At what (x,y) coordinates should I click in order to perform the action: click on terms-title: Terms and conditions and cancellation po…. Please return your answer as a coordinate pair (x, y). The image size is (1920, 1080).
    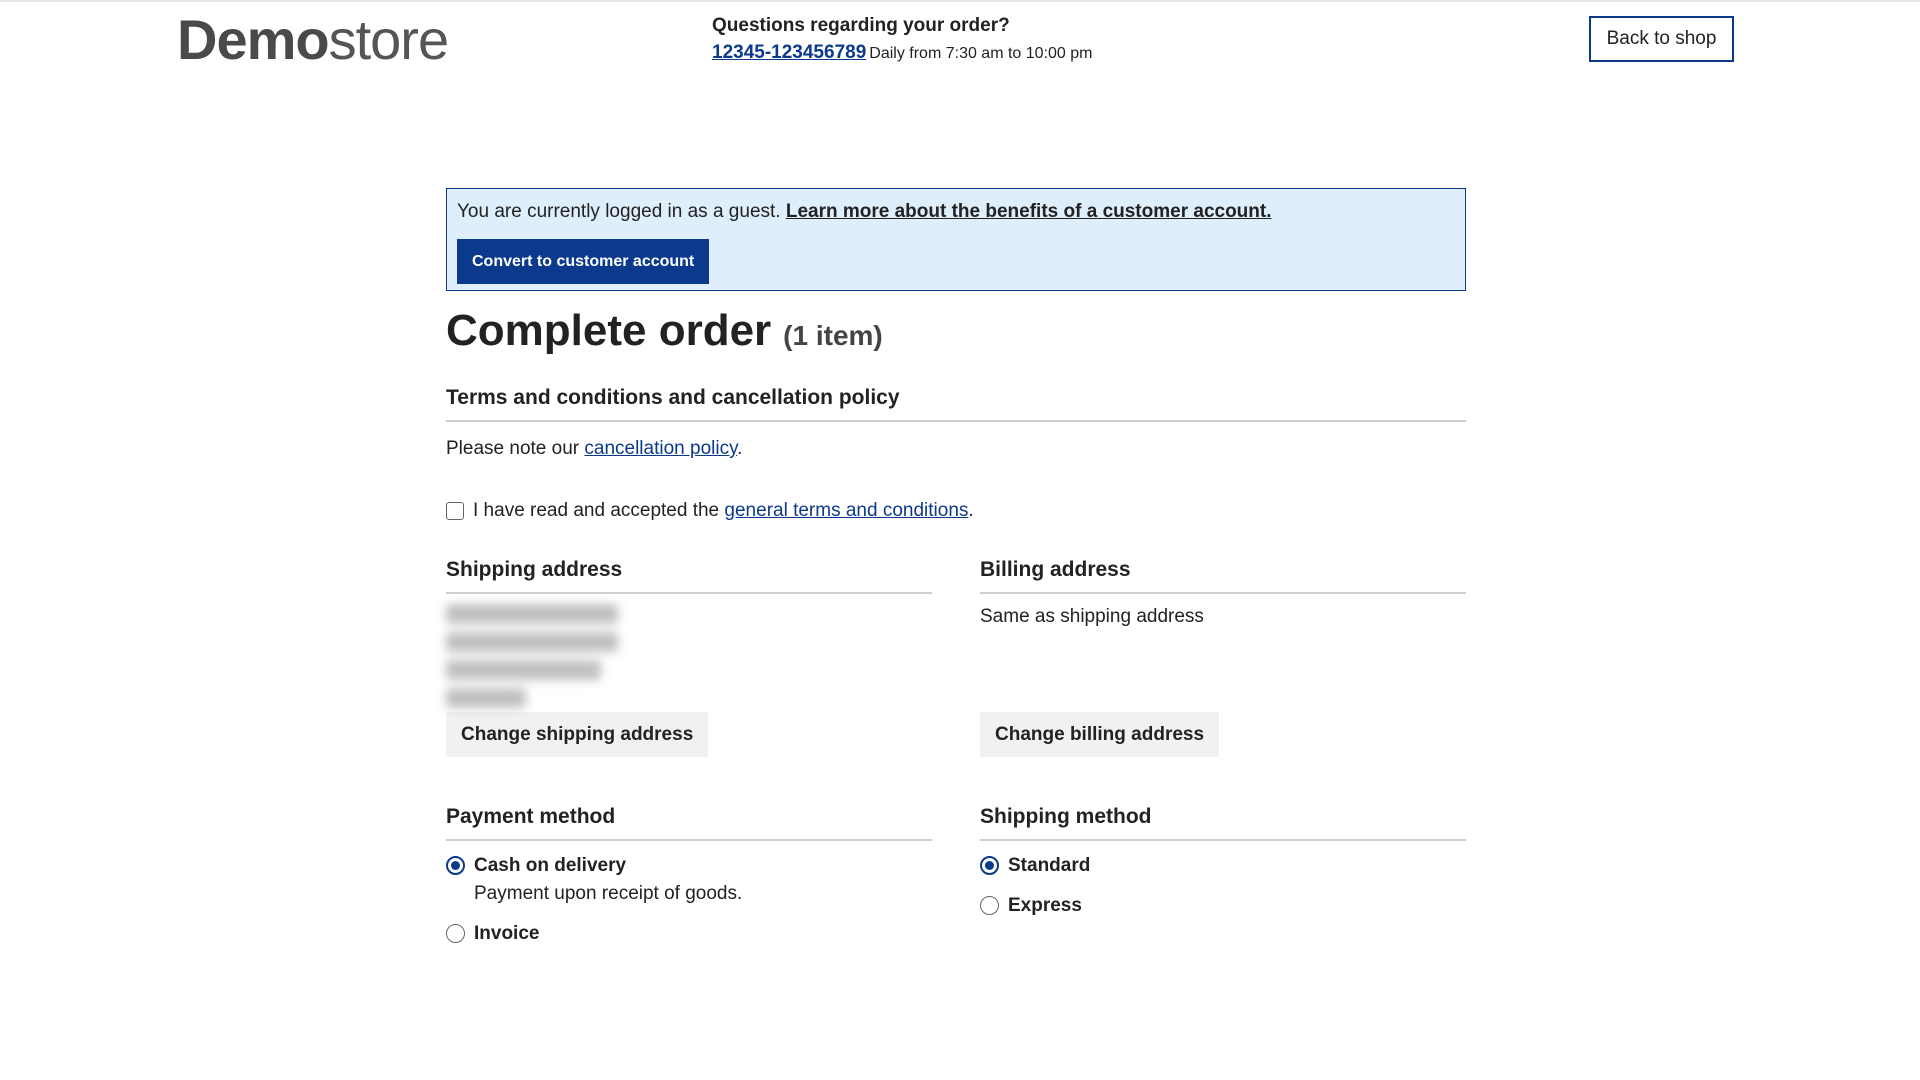
    Looking at the image, I should click on (956, 404).